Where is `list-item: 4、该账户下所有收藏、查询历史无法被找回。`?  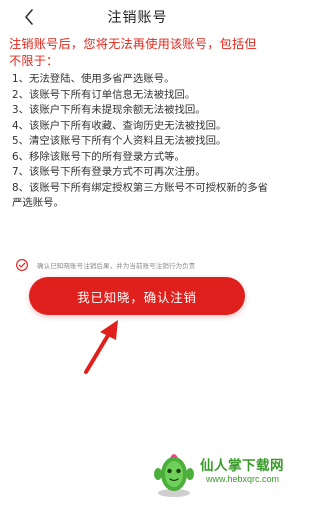
list-item: 4、该账户下所有收藏、查询历史无法被找回。 is located at coordinates (119, 125).